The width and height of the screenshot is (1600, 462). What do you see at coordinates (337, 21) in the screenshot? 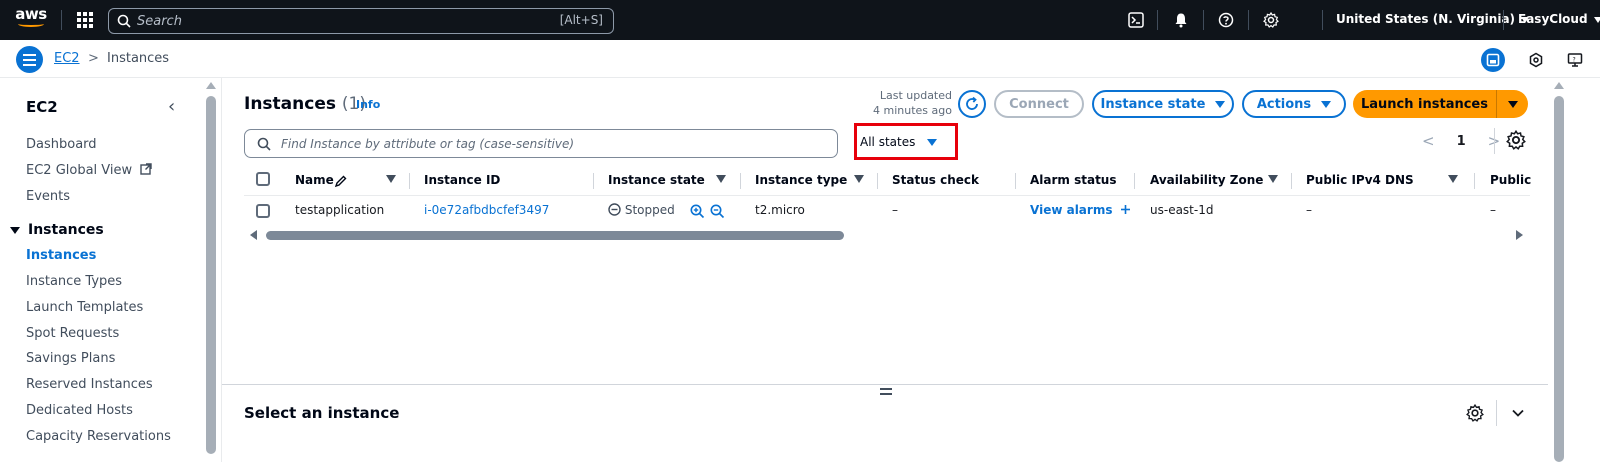
I see `search-input` at bounding box center [337, 21].